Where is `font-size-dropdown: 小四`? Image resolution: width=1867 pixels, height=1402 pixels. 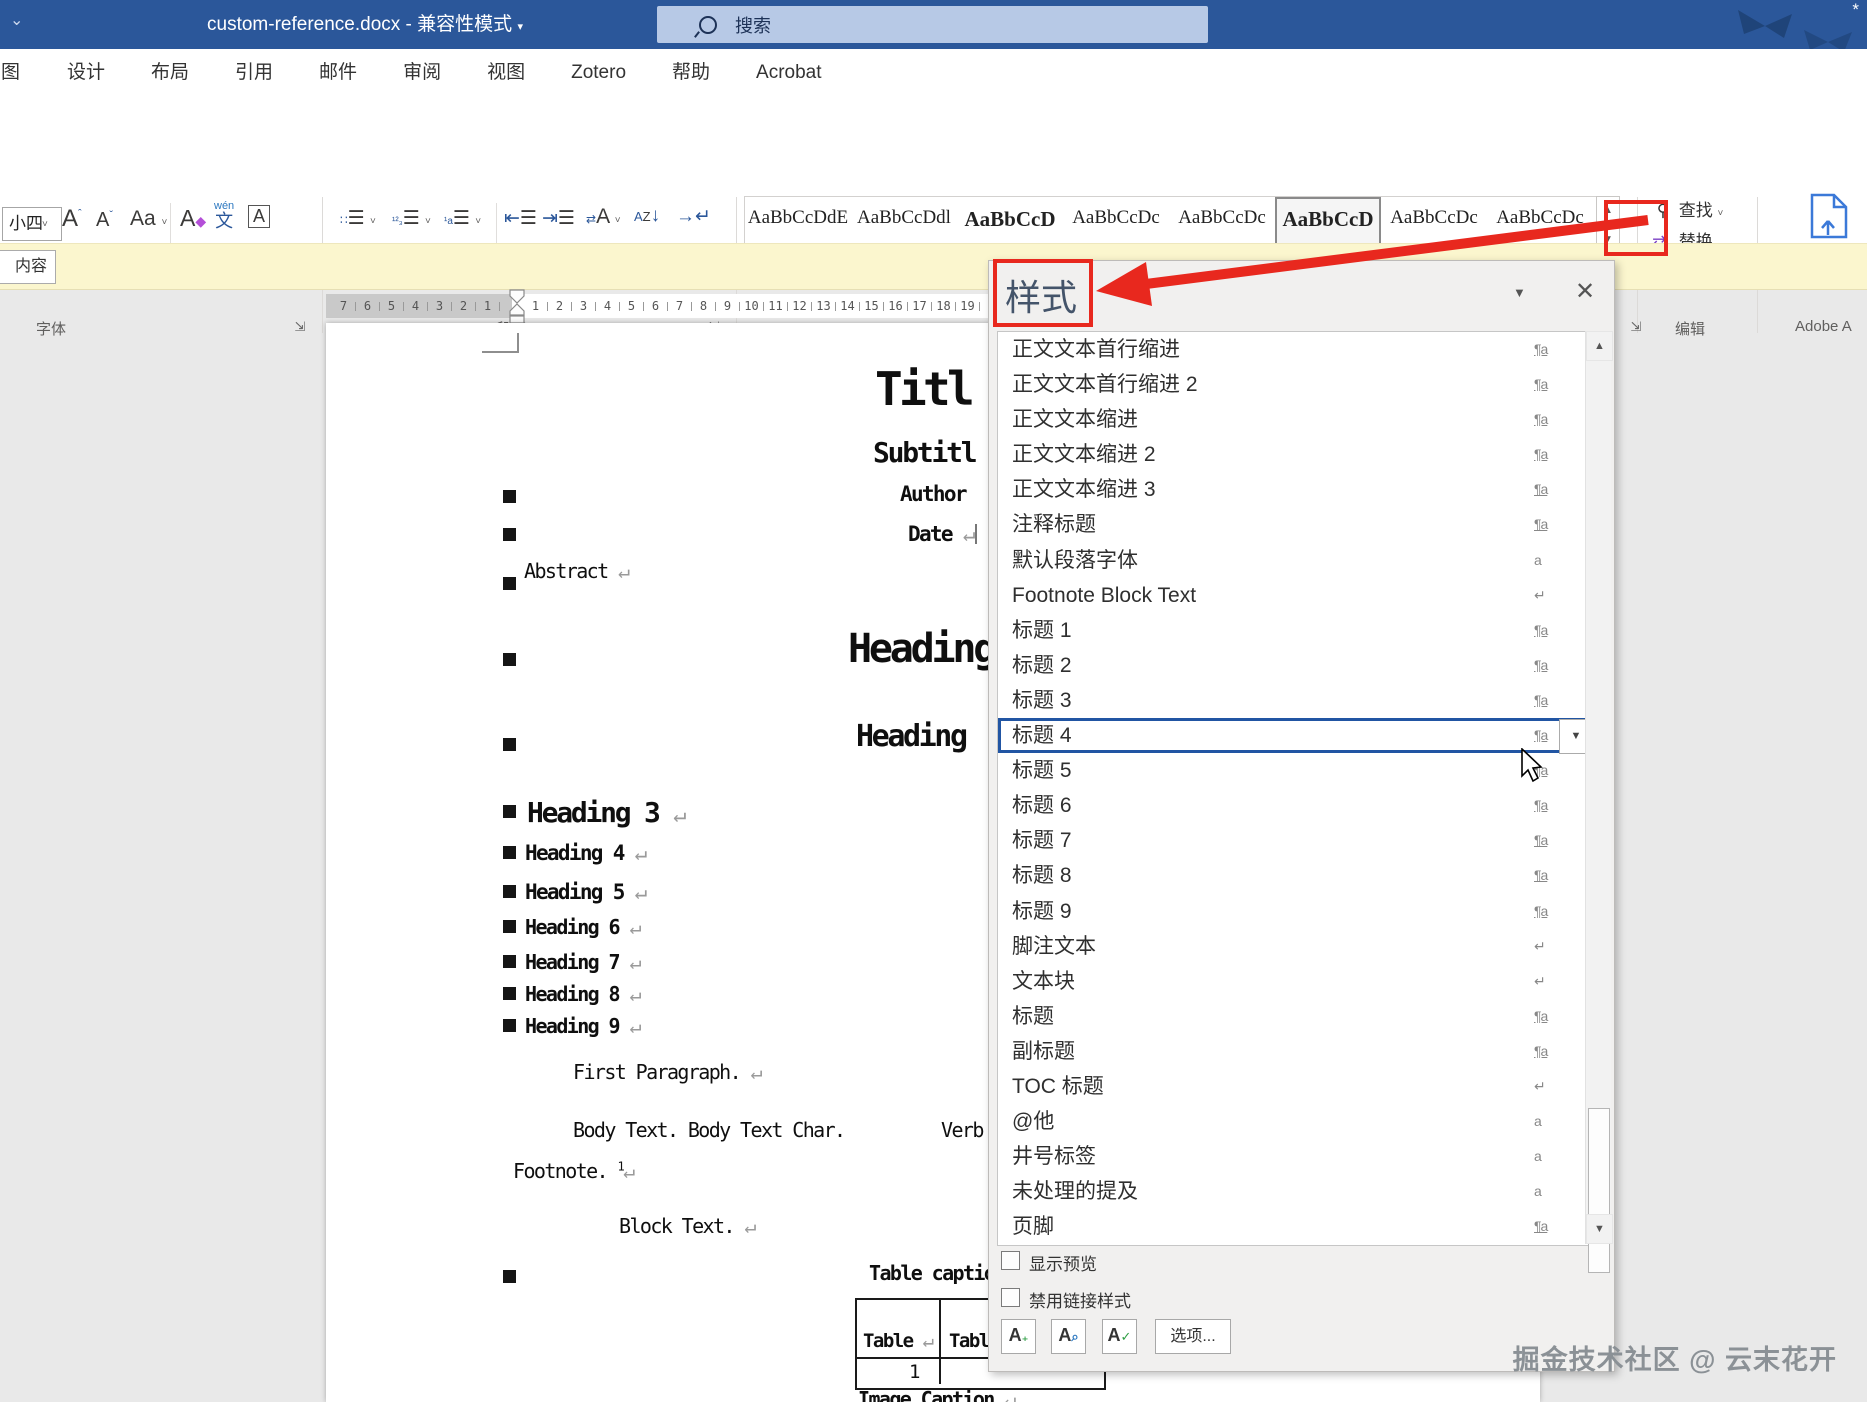 font-size-dropdown: 小四 is located at coordinates (32, 224).